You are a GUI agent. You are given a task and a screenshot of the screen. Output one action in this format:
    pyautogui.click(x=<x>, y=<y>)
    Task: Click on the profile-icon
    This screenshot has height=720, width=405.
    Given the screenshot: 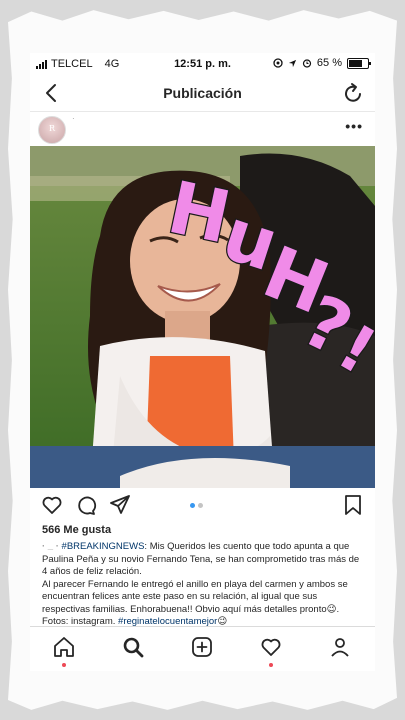 What is the action you would take?
    pyautogui.click(x=340, y=647)
    